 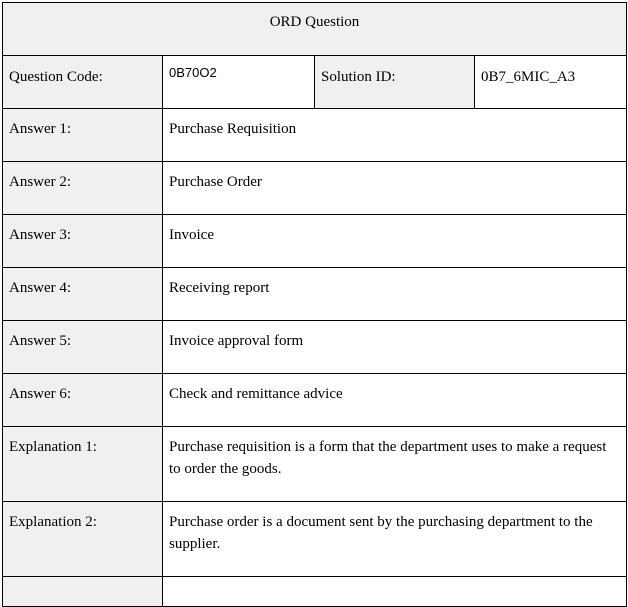 I want to click on answer-row-2: Answer 2: Purchase Order, so click(x=315, y=188).